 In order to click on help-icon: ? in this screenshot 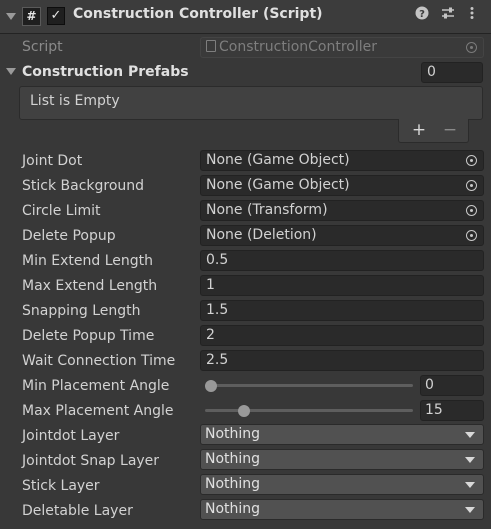, I will do `click(422, 15)`.